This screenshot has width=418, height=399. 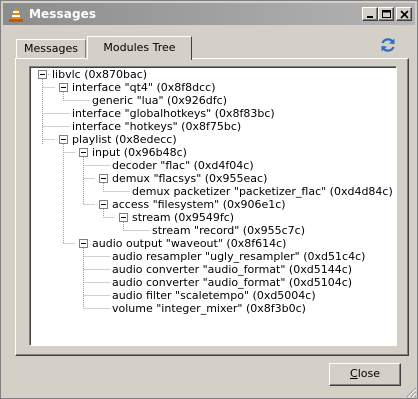 What do you see at coordinates (156, 126) in the screenshot?
I see `tree-node-interface-hotkeys: interface "hotkeys" (0x8f75bc)` at bounding box center [156, 126].